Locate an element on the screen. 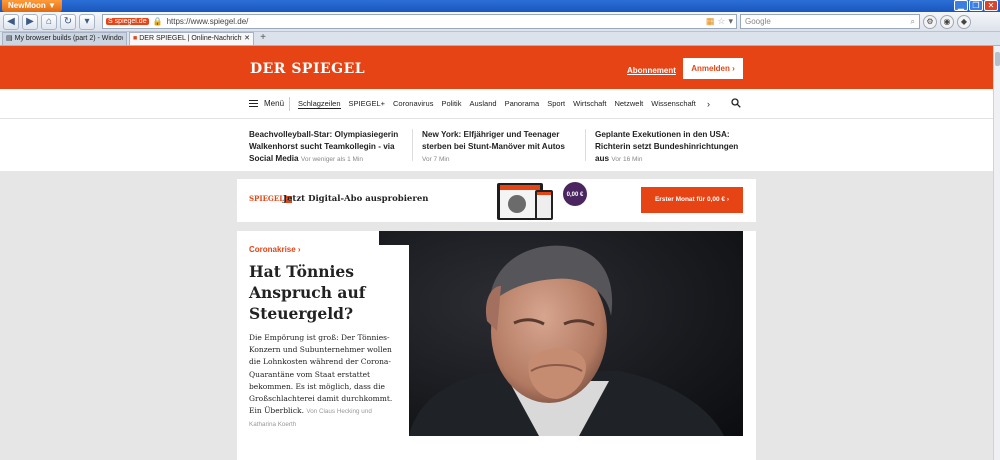 The height and width of the screenshot is (460, 1000). url-bar-actions: ▦ ☆ ▾ is located at coordinates (719, 21).